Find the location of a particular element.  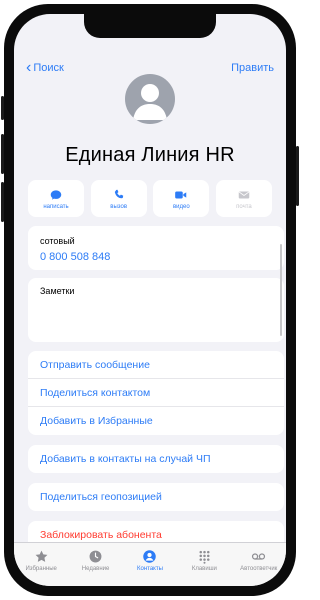

phone-card: сотовый 0 800 508 848 is located at coordinates (156, 248).